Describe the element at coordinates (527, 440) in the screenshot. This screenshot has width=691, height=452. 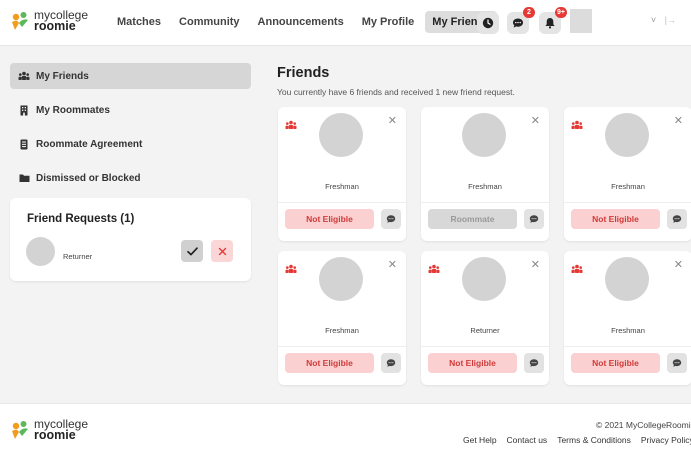
I see `footer-link-contact-us: Contact us` at that location.